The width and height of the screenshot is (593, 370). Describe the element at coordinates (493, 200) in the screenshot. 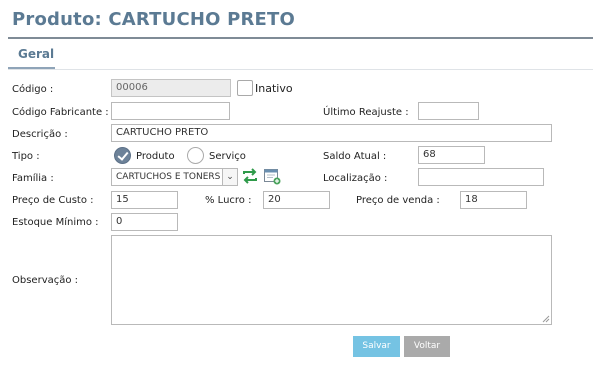

I see `preco-venda-field: 18` at that location.